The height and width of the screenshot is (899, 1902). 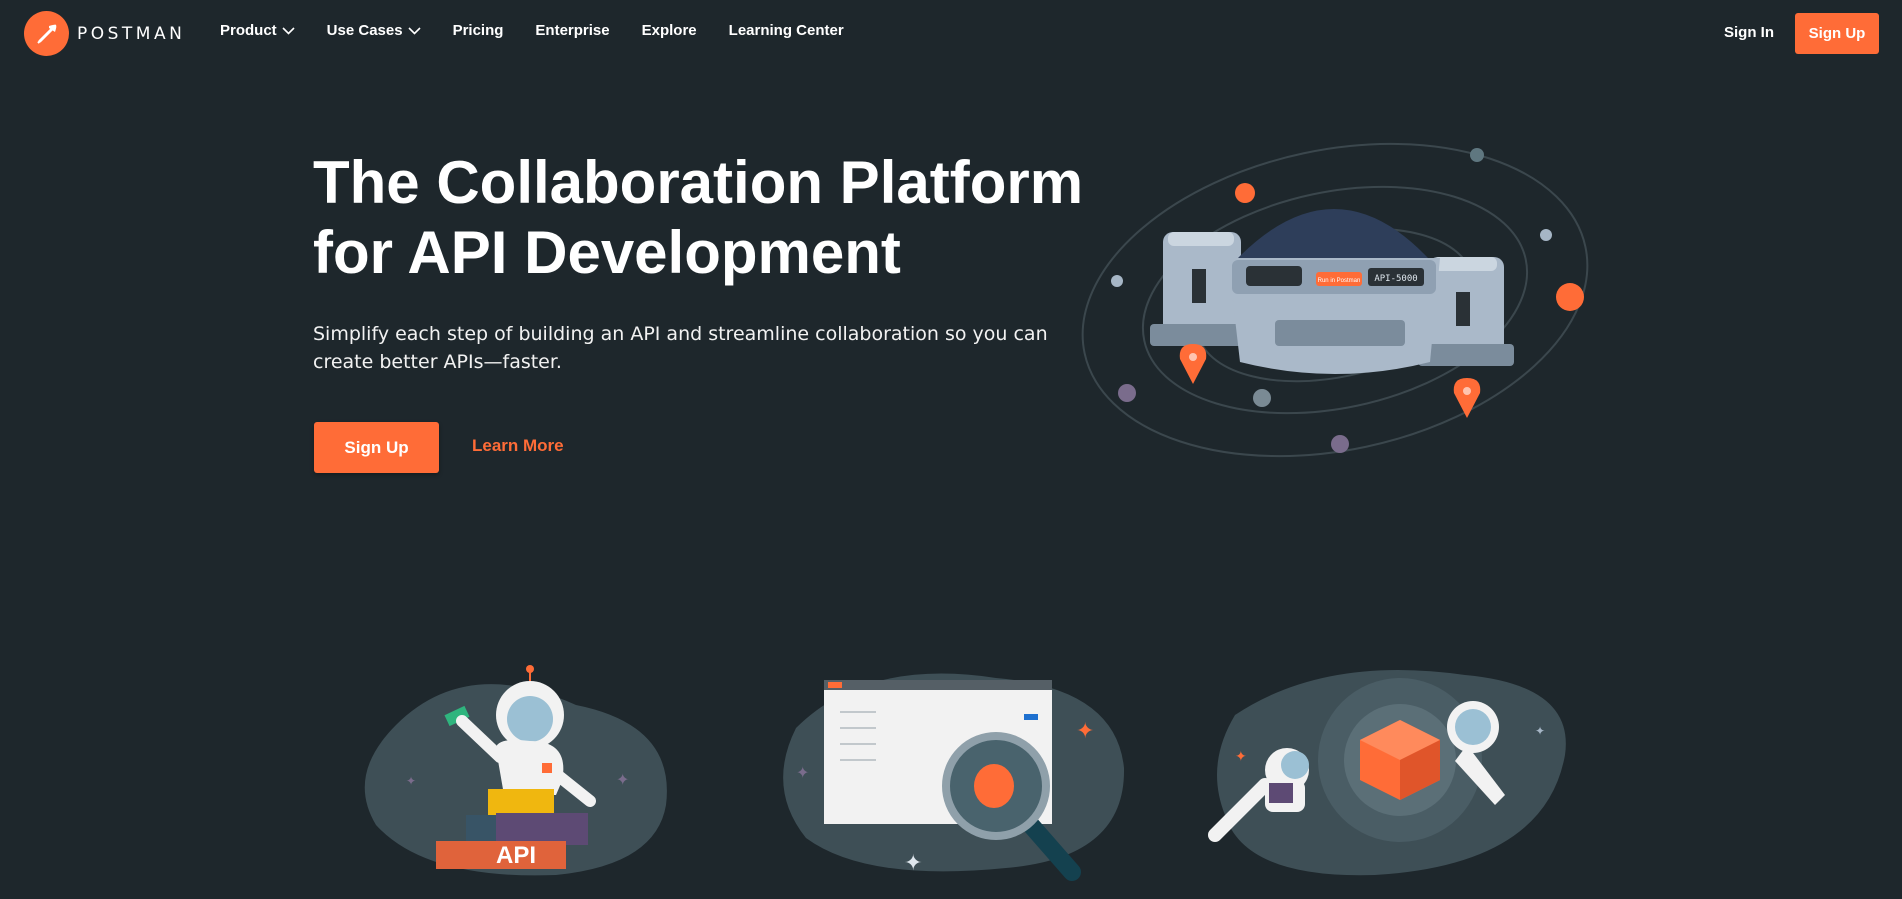 What do you see at coordinates (248, 30) in the screenshot?
I see `nav-item-label: Product` at bounding box center [248, 30].